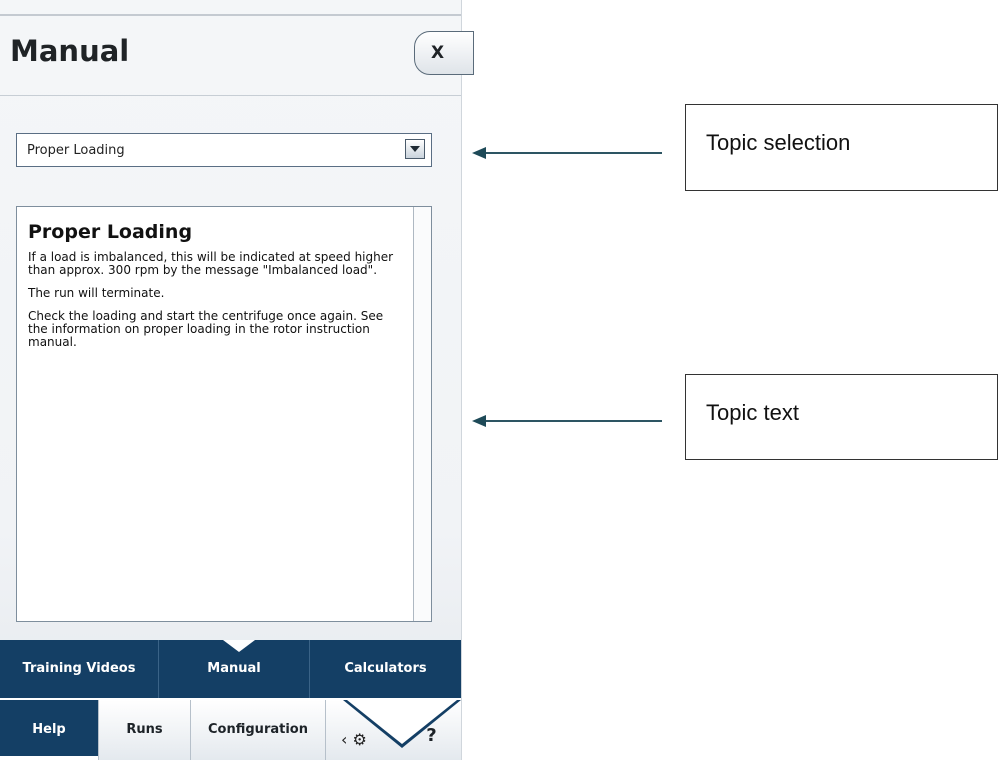  What do you see at coordinates (778, 142) in the screenshot?
I see `callout-label: Topic selection` at bounding box center [778, 142].